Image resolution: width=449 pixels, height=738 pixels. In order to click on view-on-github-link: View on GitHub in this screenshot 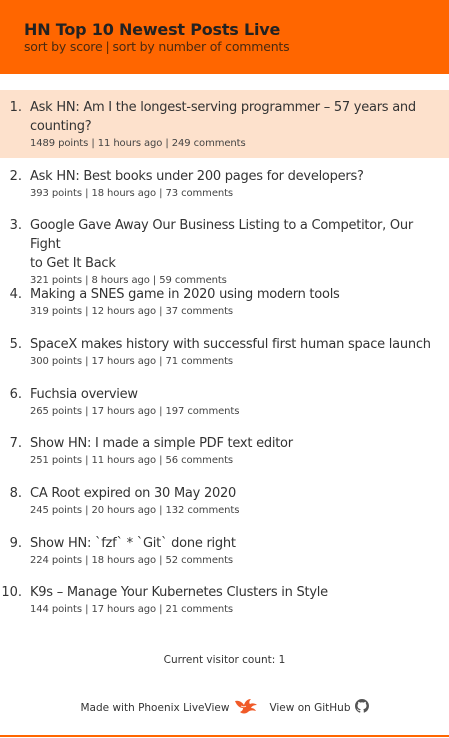, I will do `click(319, 707)`.